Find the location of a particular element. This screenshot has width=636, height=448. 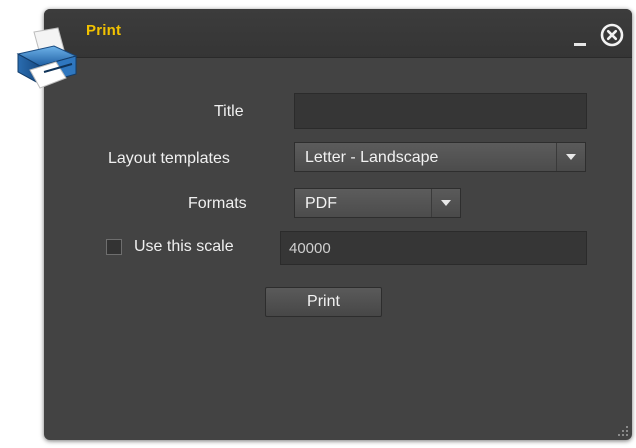

title-label: Title is located at coordinates (229, 111).